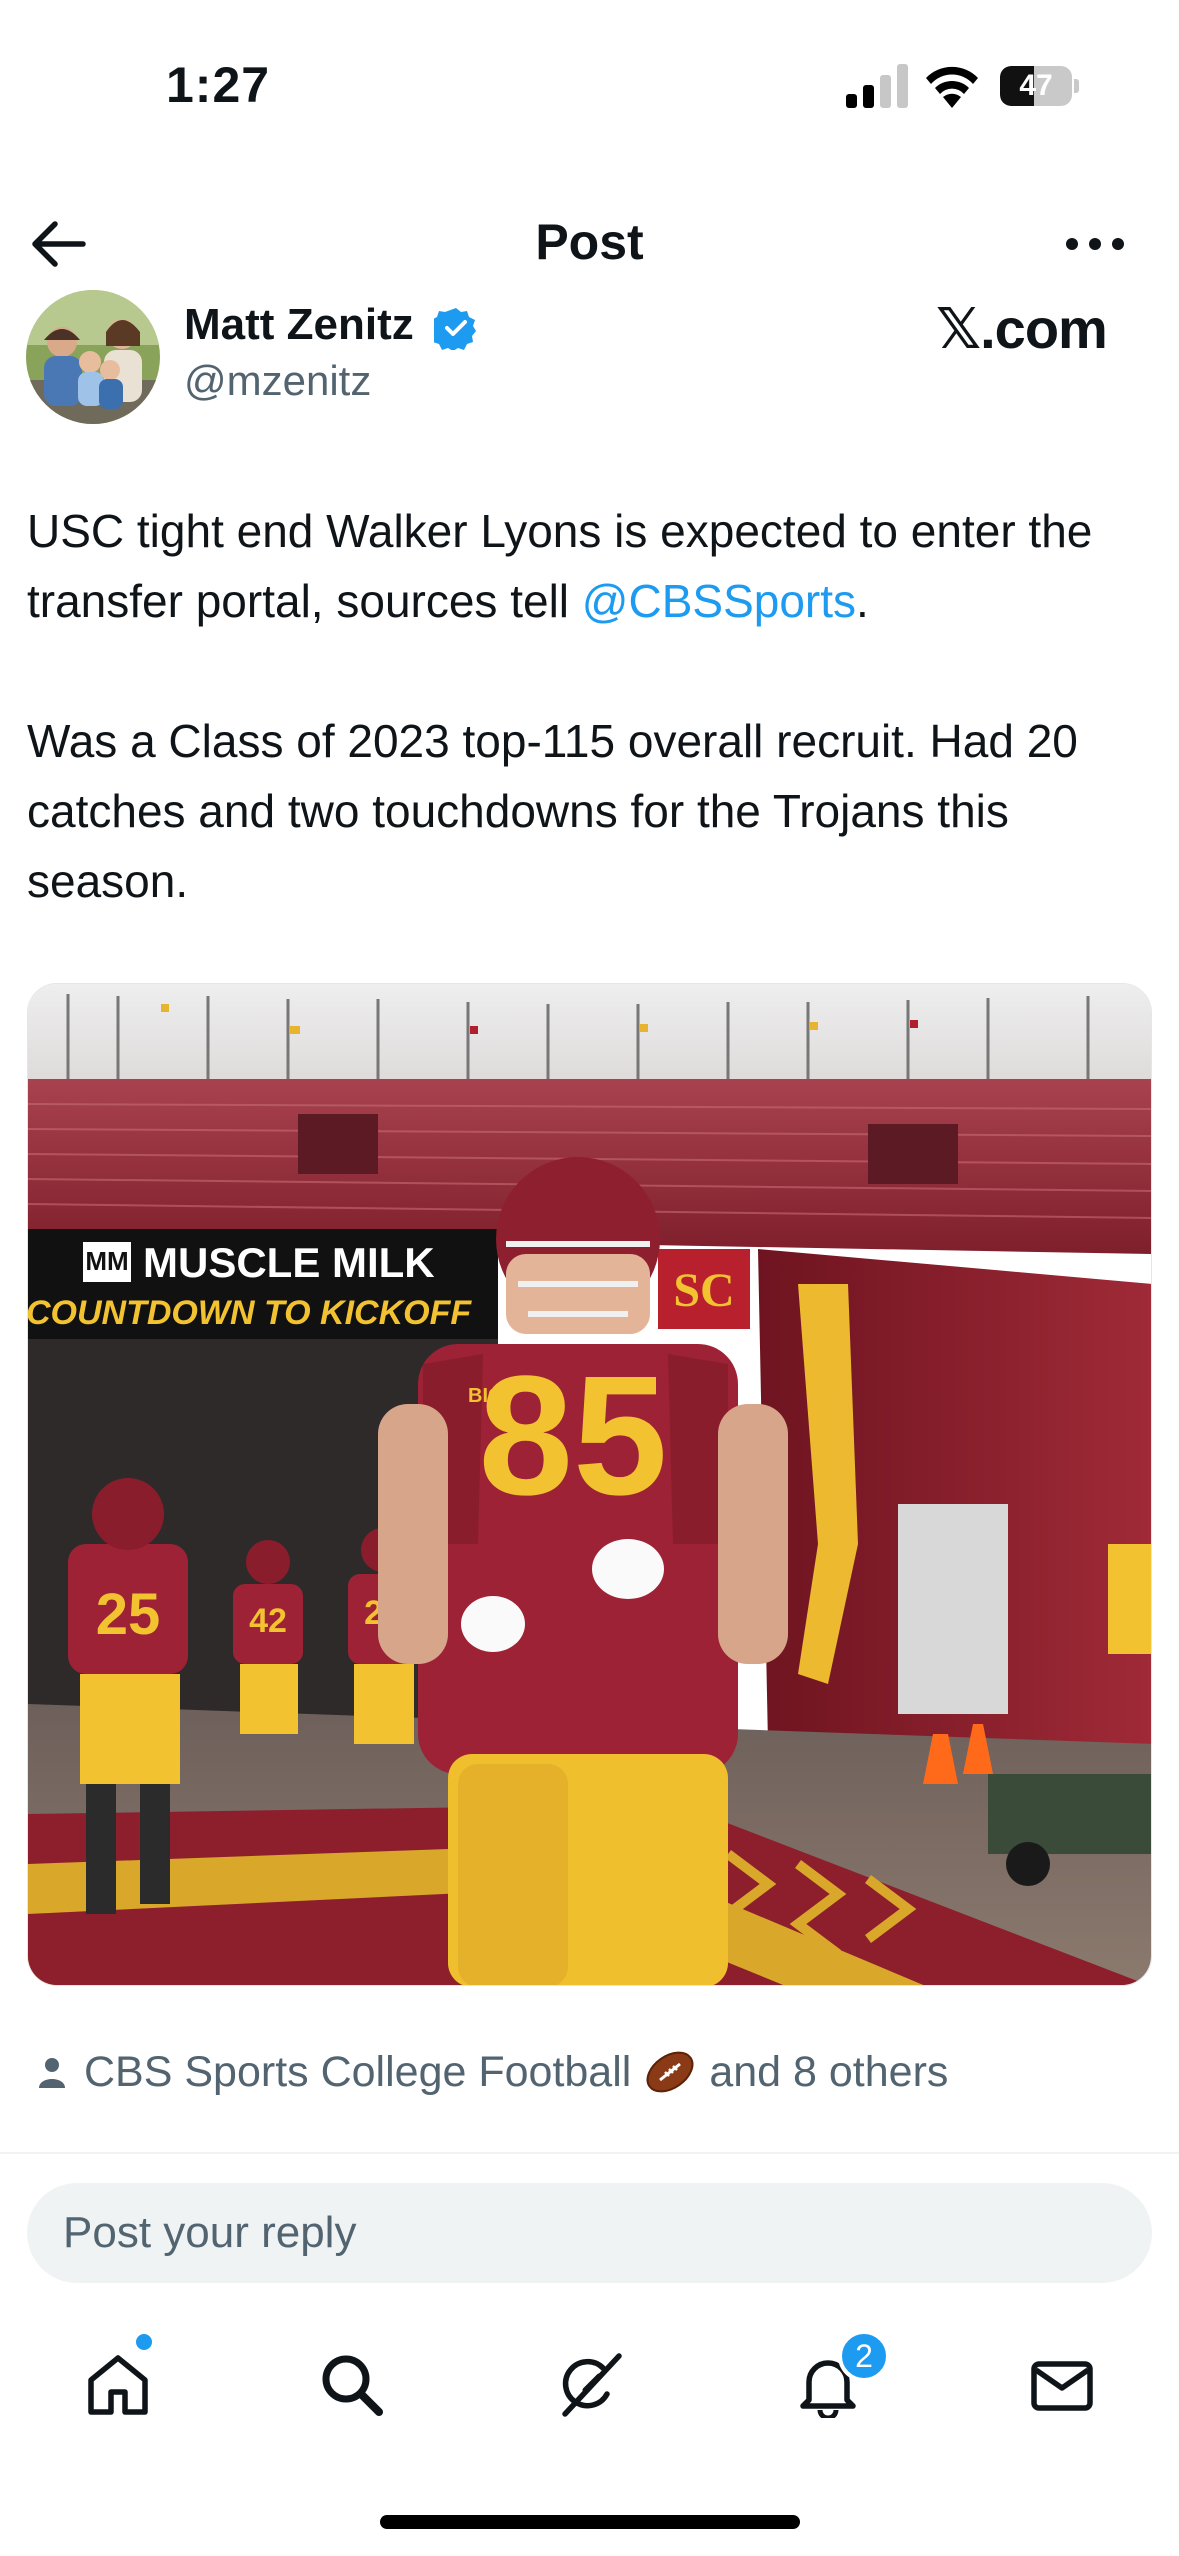  I want to click on cellular-signal-icon, so click(877, 86).